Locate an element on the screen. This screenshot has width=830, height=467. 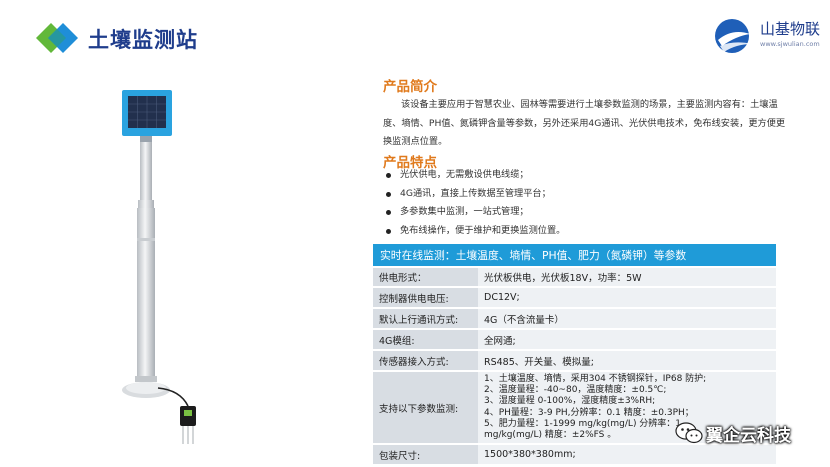
spec-value: 全网通; is located at coordinates (627, 340).